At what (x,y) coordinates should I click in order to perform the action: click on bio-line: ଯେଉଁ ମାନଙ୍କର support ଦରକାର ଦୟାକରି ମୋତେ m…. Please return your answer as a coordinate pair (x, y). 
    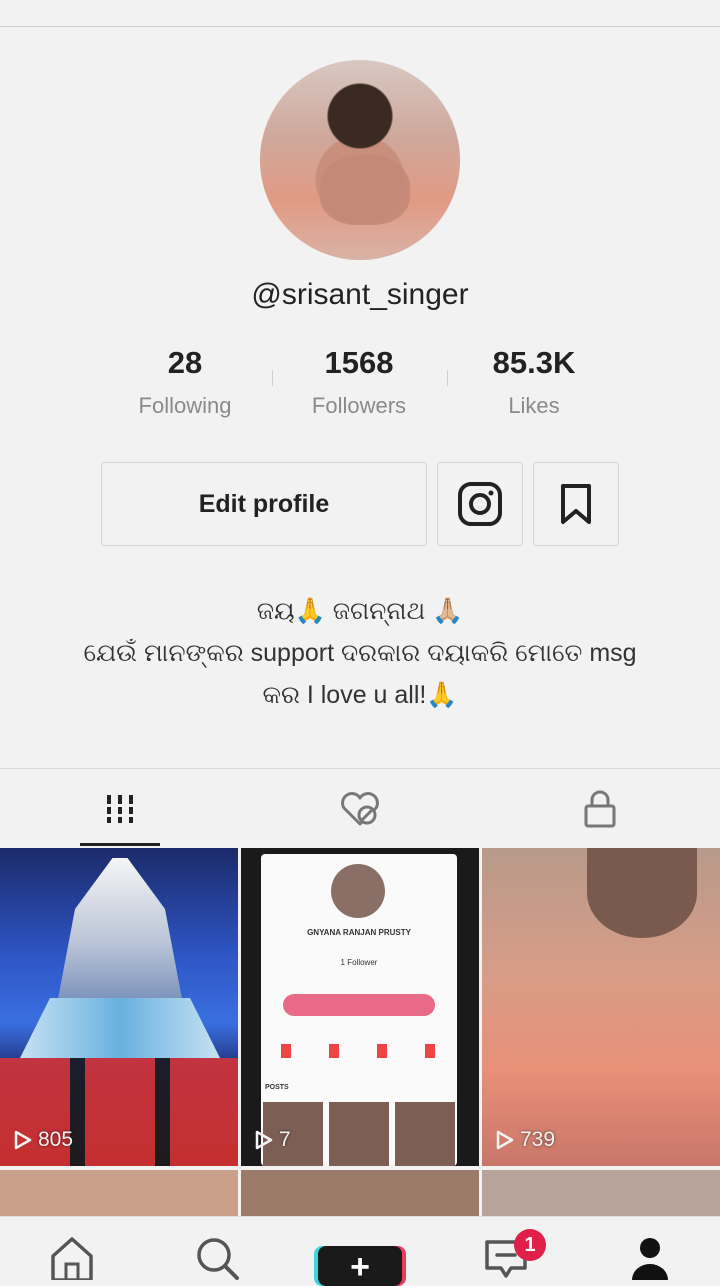
    Looking at the image, I should click on (360, 653).